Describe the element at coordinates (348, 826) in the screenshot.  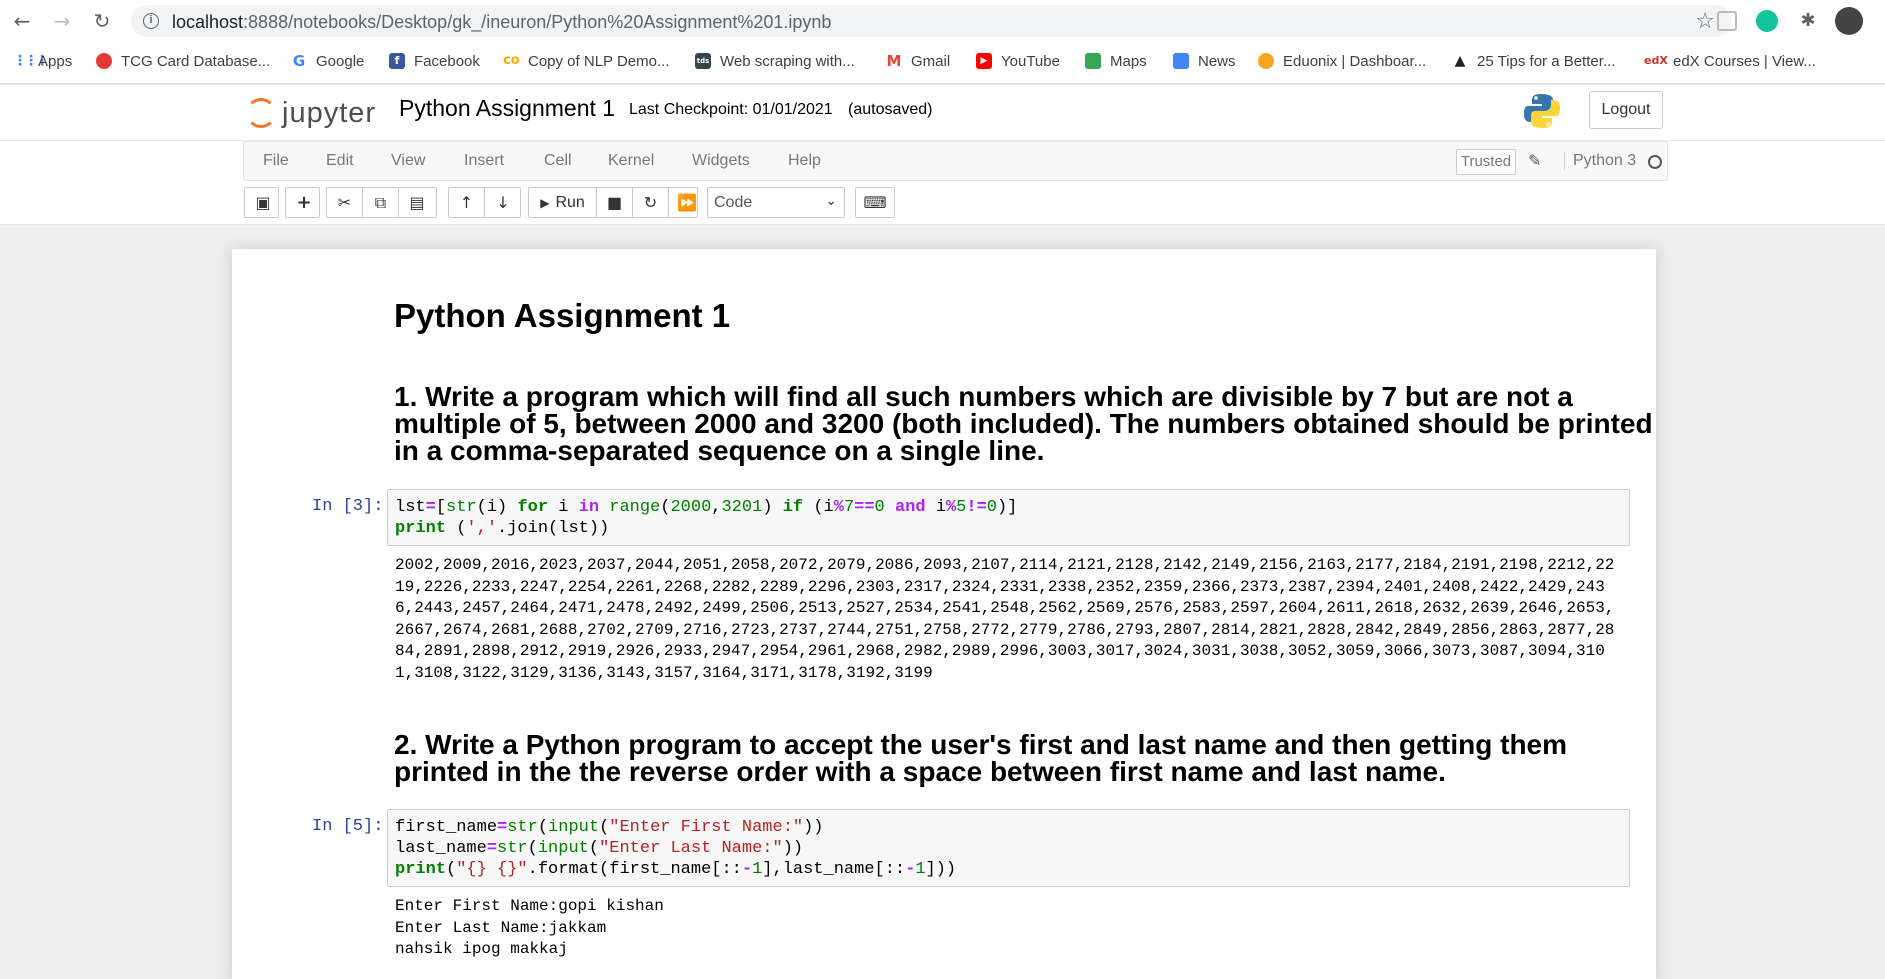
I see `cell-2-prompt: In [5]:` at that location.